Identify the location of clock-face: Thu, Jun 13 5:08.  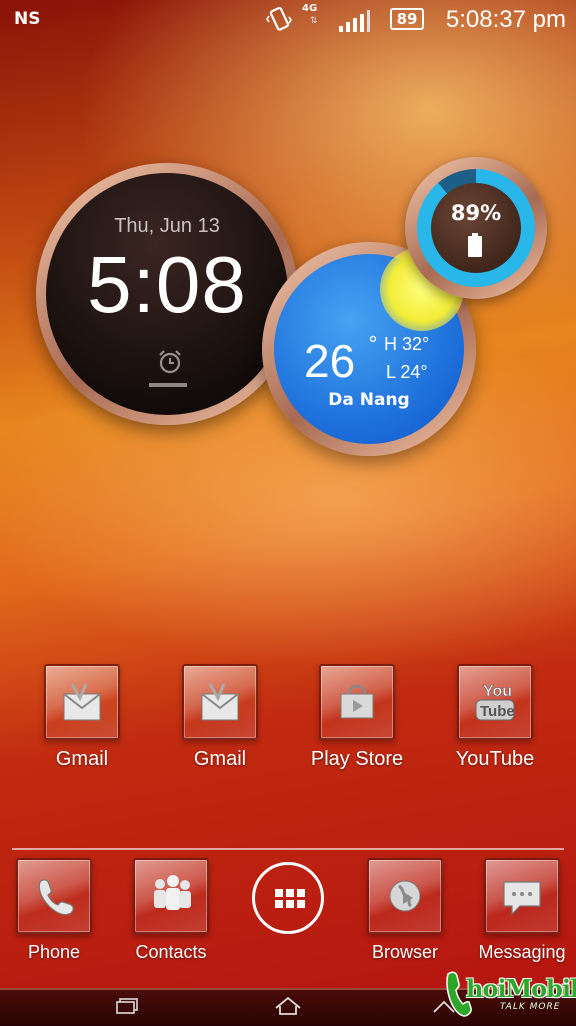
(167, 294).